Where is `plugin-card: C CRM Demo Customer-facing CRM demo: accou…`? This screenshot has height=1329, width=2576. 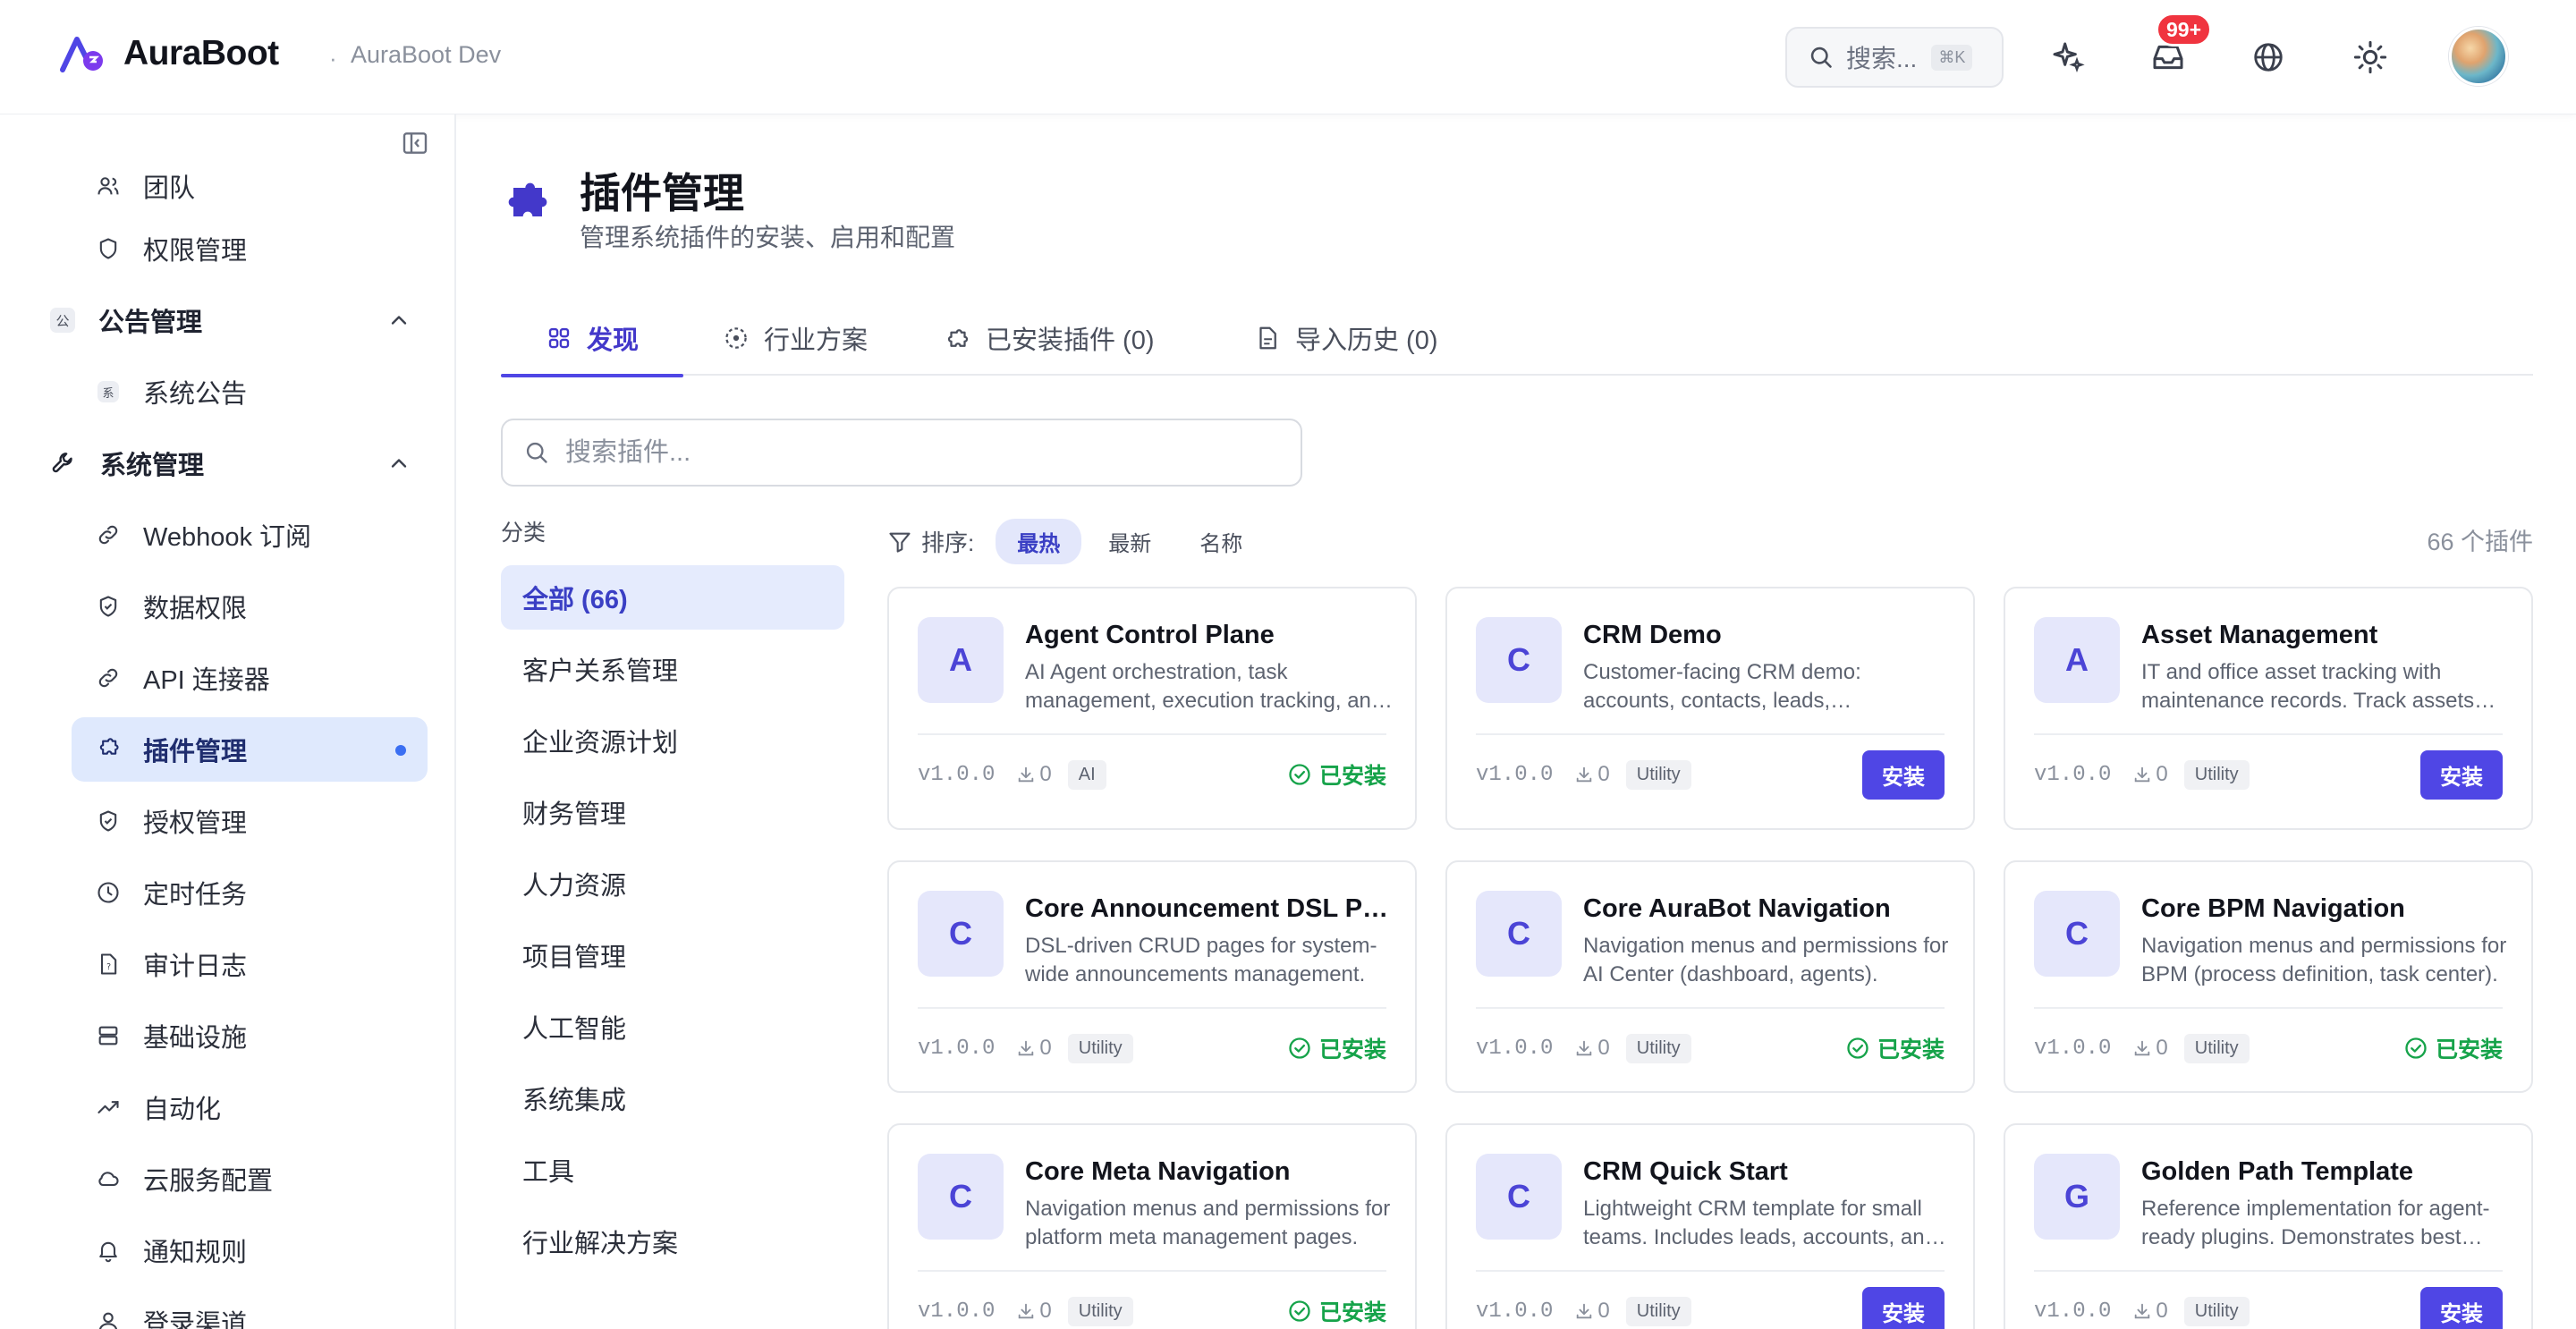
plugin-card: C CRM Demo Customer-facing CRM demo: accou… is located at coordinates (1710, 708).